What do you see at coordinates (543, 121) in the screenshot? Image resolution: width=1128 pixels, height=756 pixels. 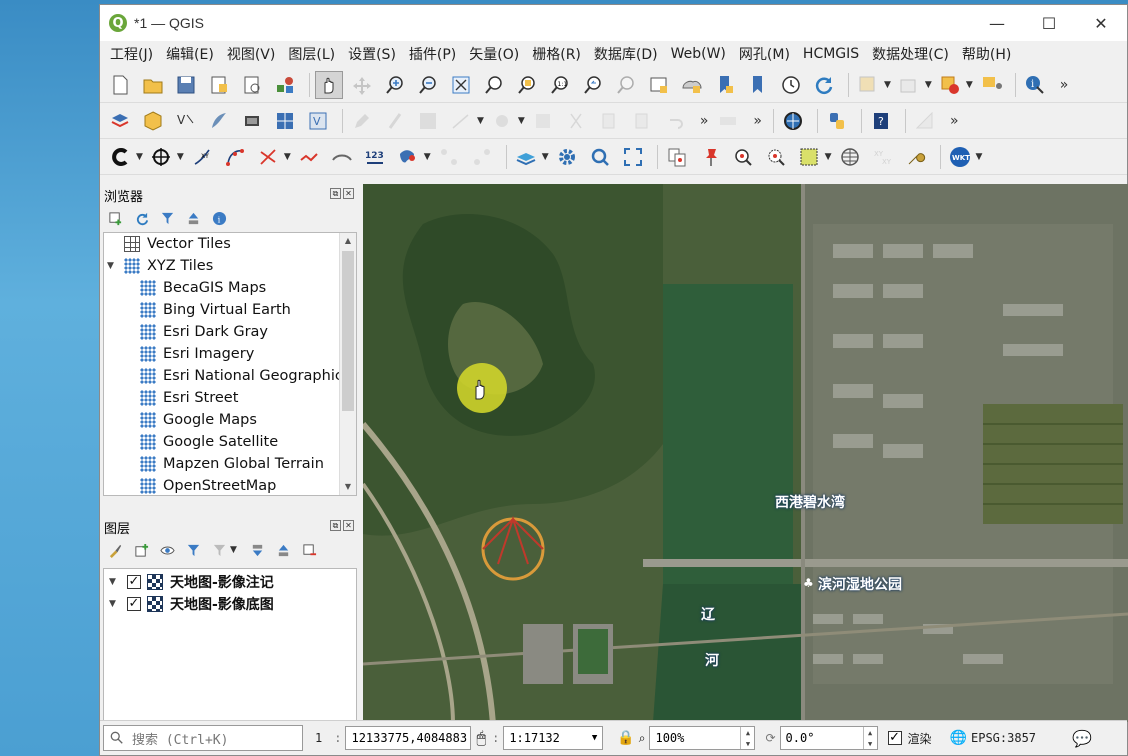 I see `delete-selected-icon` at bounding box center [543, 121].